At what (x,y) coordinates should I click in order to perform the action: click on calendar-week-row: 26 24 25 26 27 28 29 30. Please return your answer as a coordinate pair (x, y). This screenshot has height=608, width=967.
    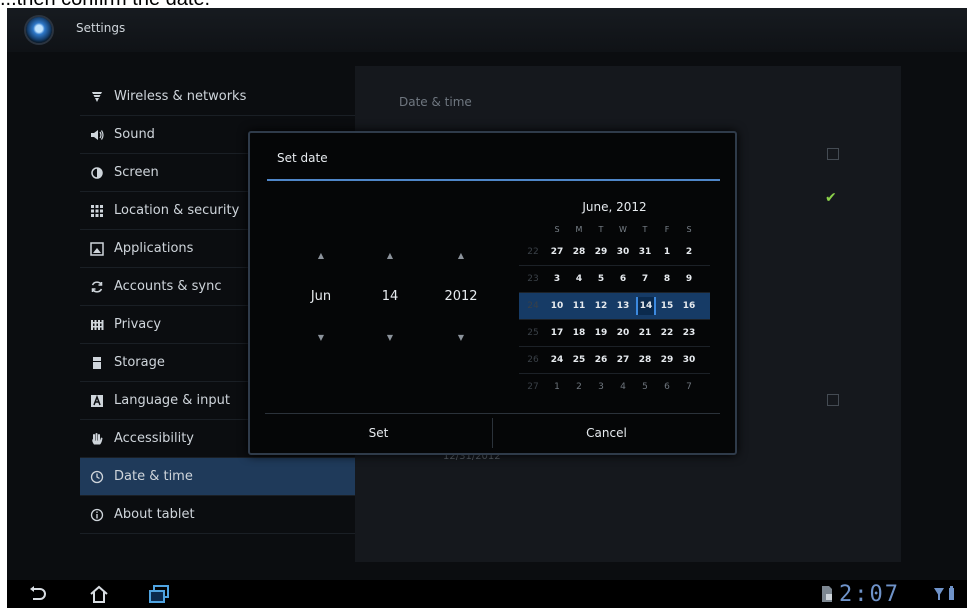
    Looking at the image, I should click on (614, 360).